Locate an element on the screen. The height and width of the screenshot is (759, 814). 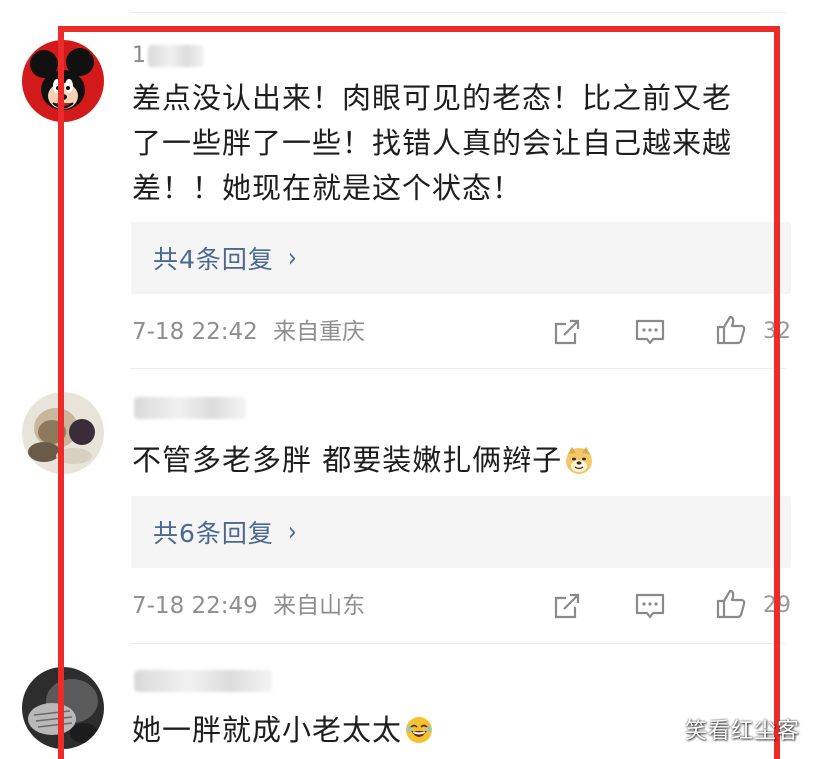
photo-avatar-dark-icon is located at coordinates (63, 708).